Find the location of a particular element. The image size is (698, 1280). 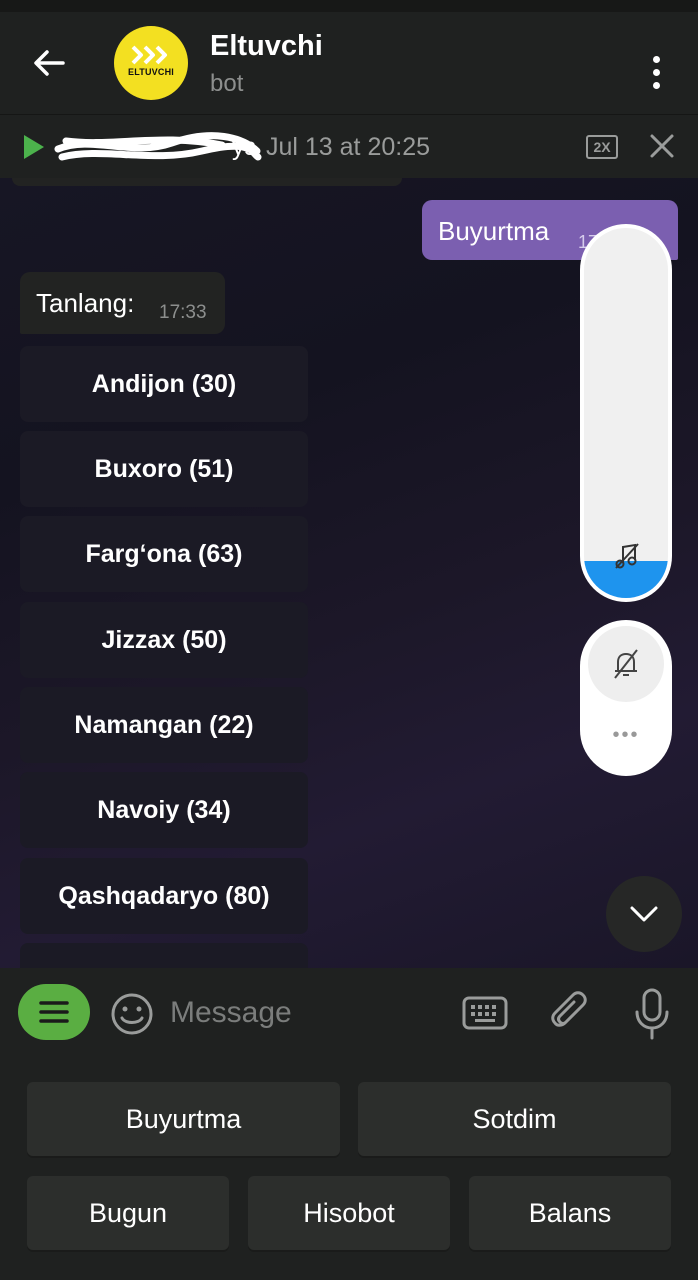

scroll-to-bottom-button is located at coordinates (644, 914).